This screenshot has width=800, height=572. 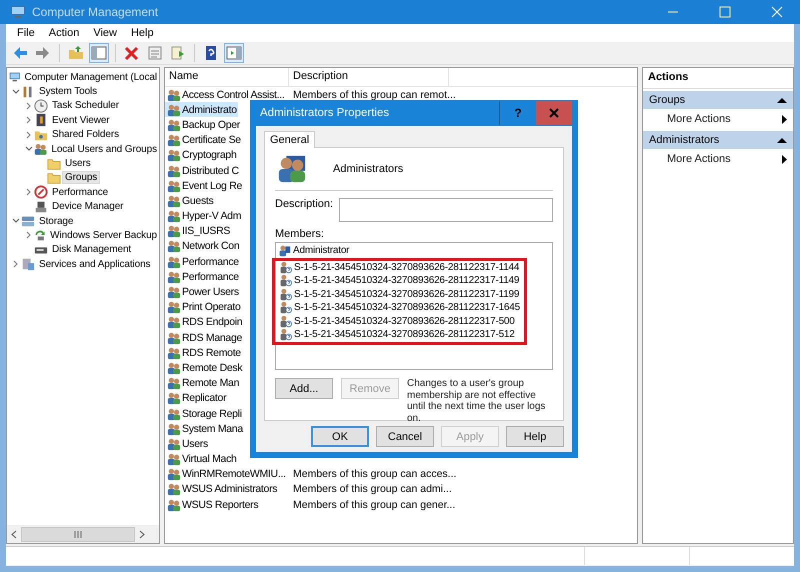 I want to click on close-button, so click(x=554, y=113).